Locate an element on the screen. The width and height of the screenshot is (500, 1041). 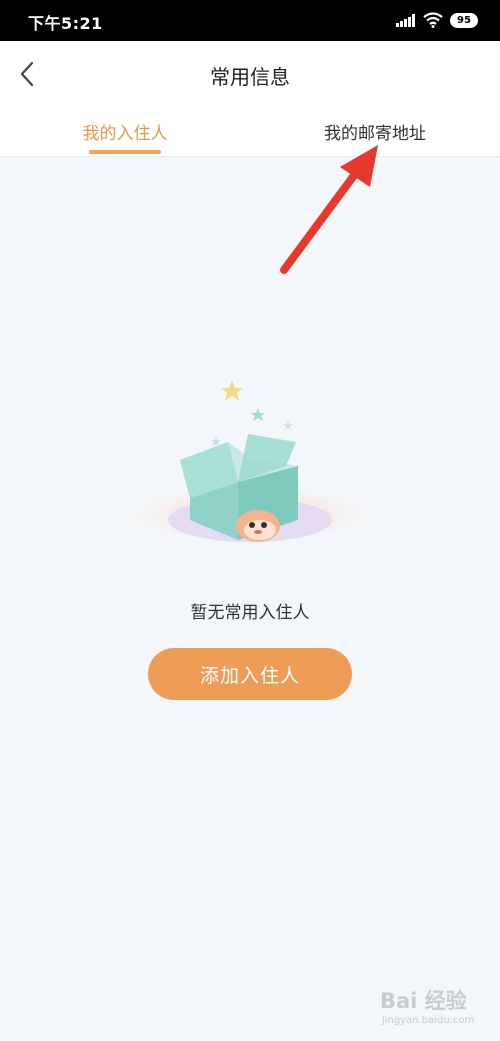
battery-icon: 95 is located at coordinates (464, 20).